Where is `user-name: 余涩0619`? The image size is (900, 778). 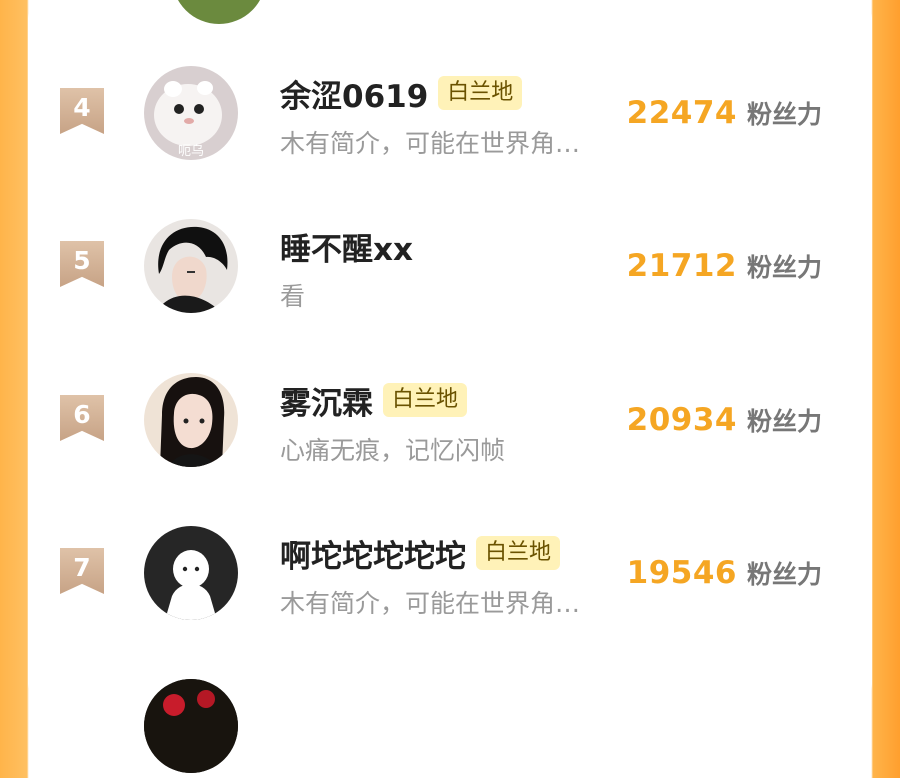
user-name: 余涩0619 is located at coordinates (354, 93).